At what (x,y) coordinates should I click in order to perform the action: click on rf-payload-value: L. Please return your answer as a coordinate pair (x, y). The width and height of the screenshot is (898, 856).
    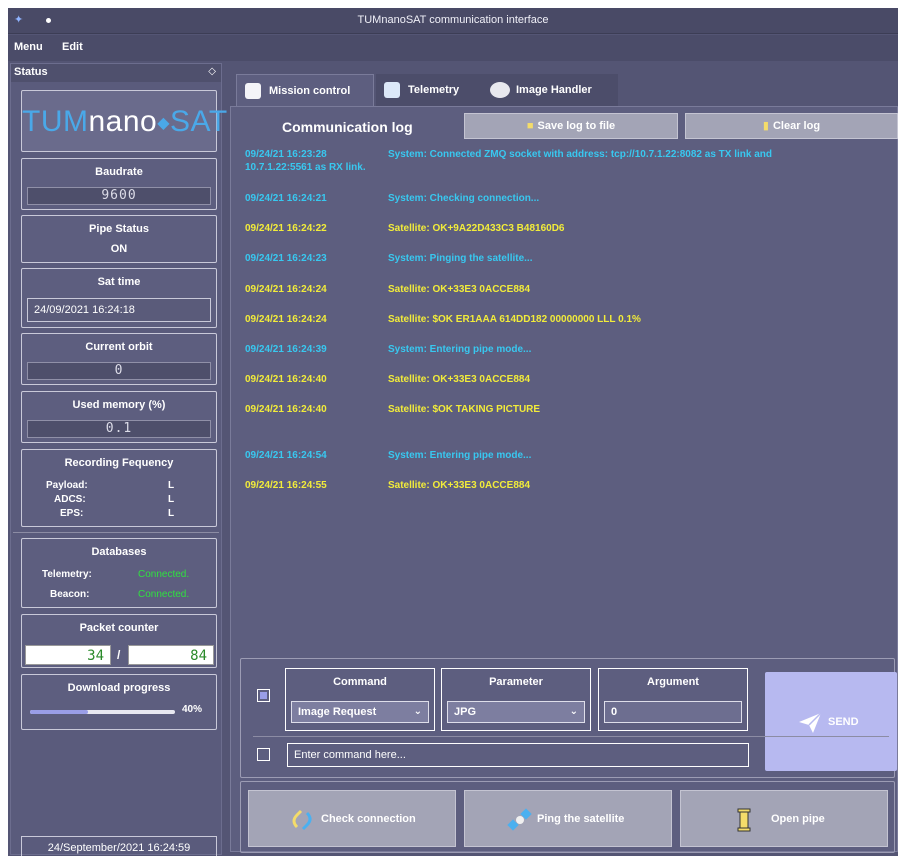
    Looking at the image, I should click on (171, 485).